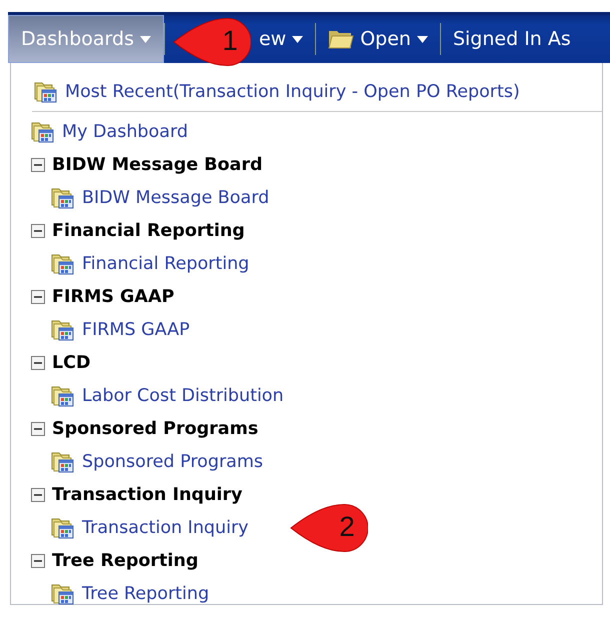 The height and width of the screenshot is (625, 610). Describe the element at coordinates (292, 92) in the screenshot. I see `menu-link: Most Recent(Transaction Inquiry - Open PO Reports)` at that location.